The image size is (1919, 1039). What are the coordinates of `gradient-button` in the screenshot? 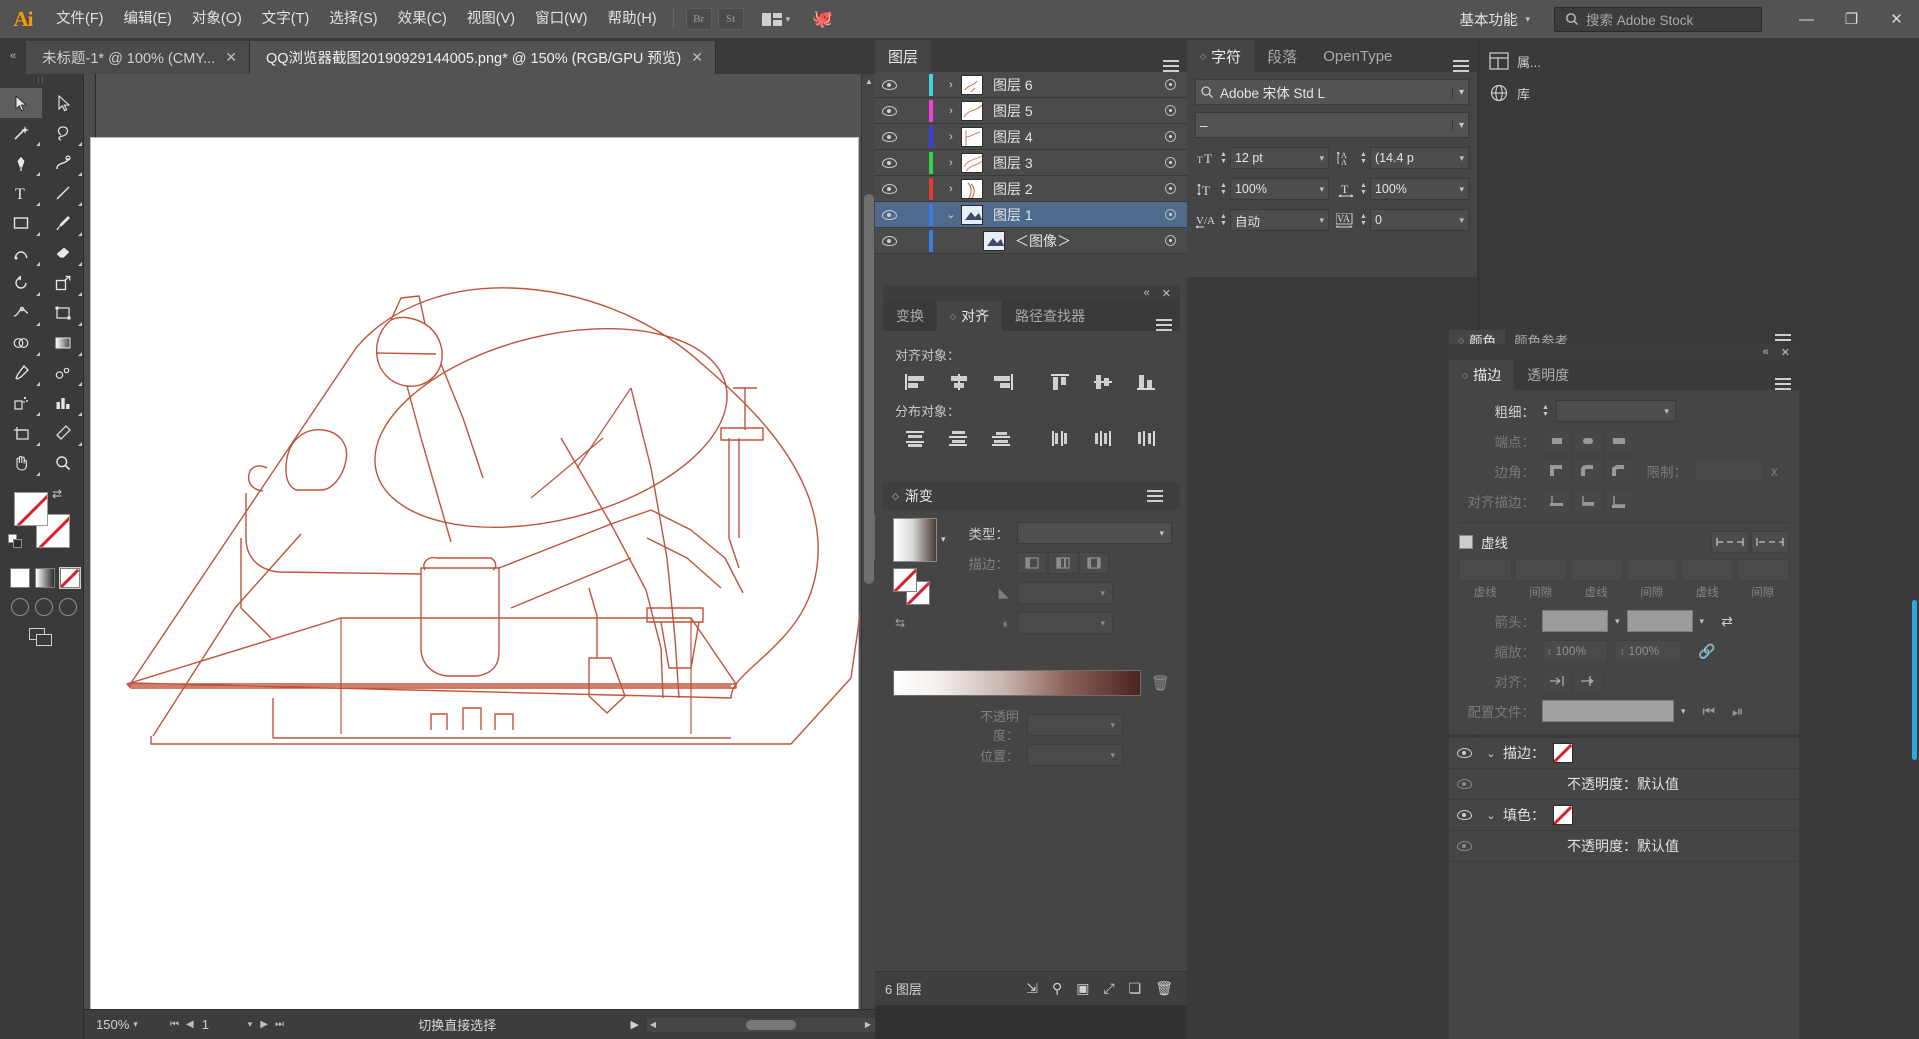 It's located at (45, 578).